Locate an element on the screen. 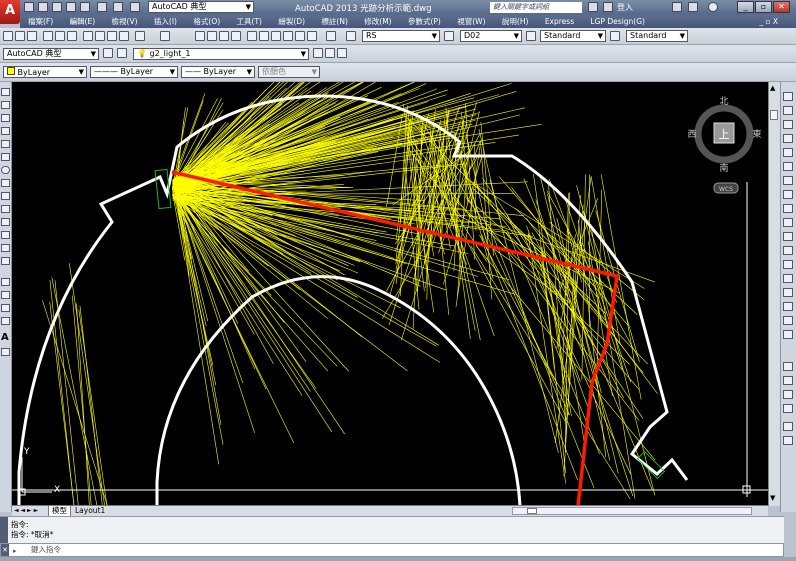 The image size is (796, 561). table-style-dropdown: Standard ▼ is located at coordinates (573, 36).